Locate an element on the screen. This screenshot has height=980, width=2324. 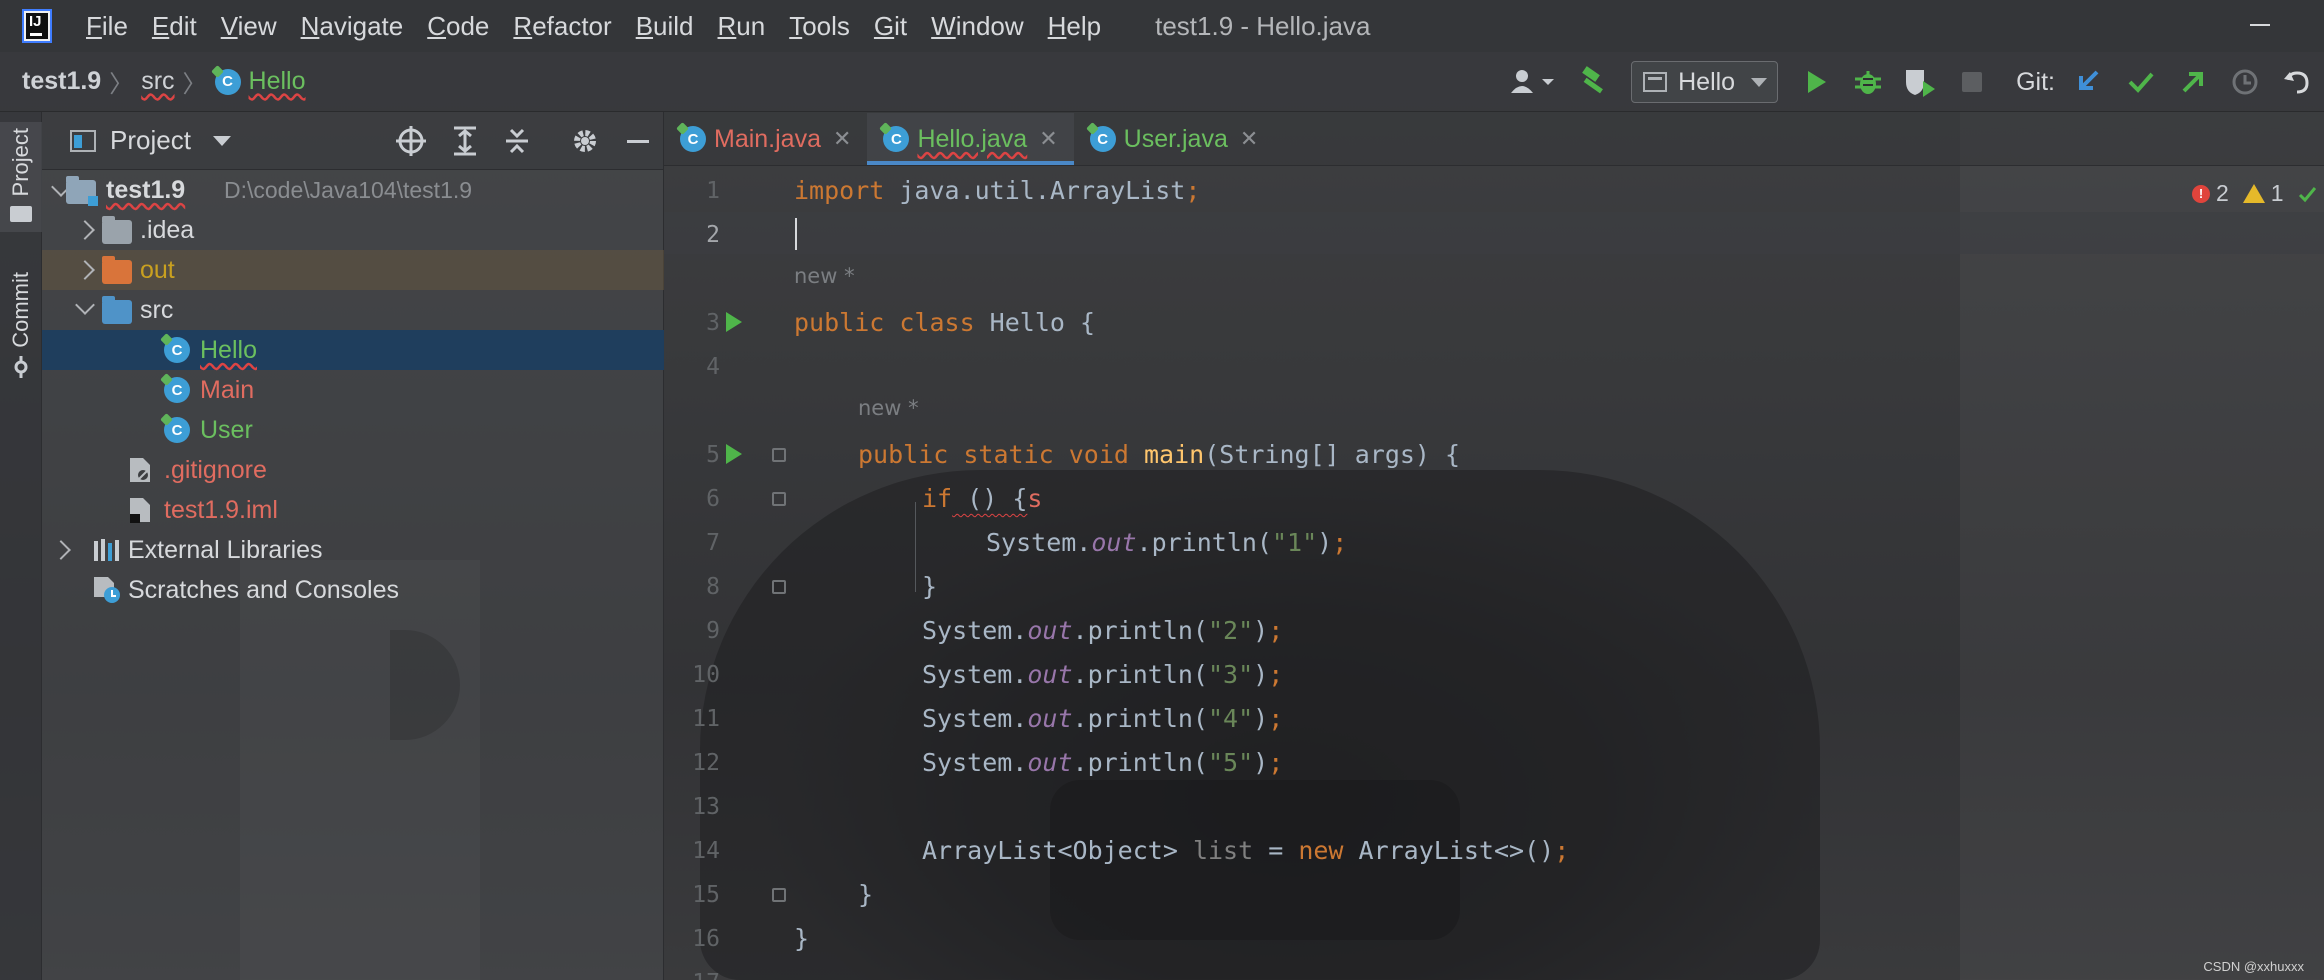
menu-git: Git is located at coordinates (890, 26).